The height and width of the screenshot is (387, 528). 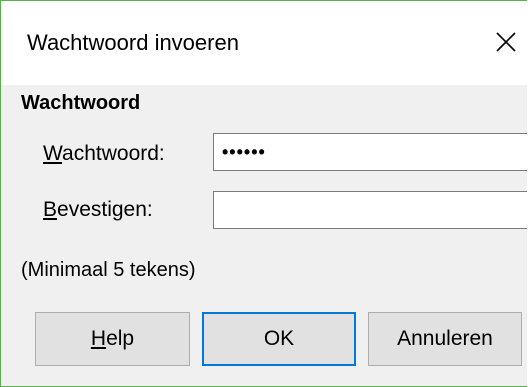 I want to click on help-button: Help, so click(x=112, y=339).